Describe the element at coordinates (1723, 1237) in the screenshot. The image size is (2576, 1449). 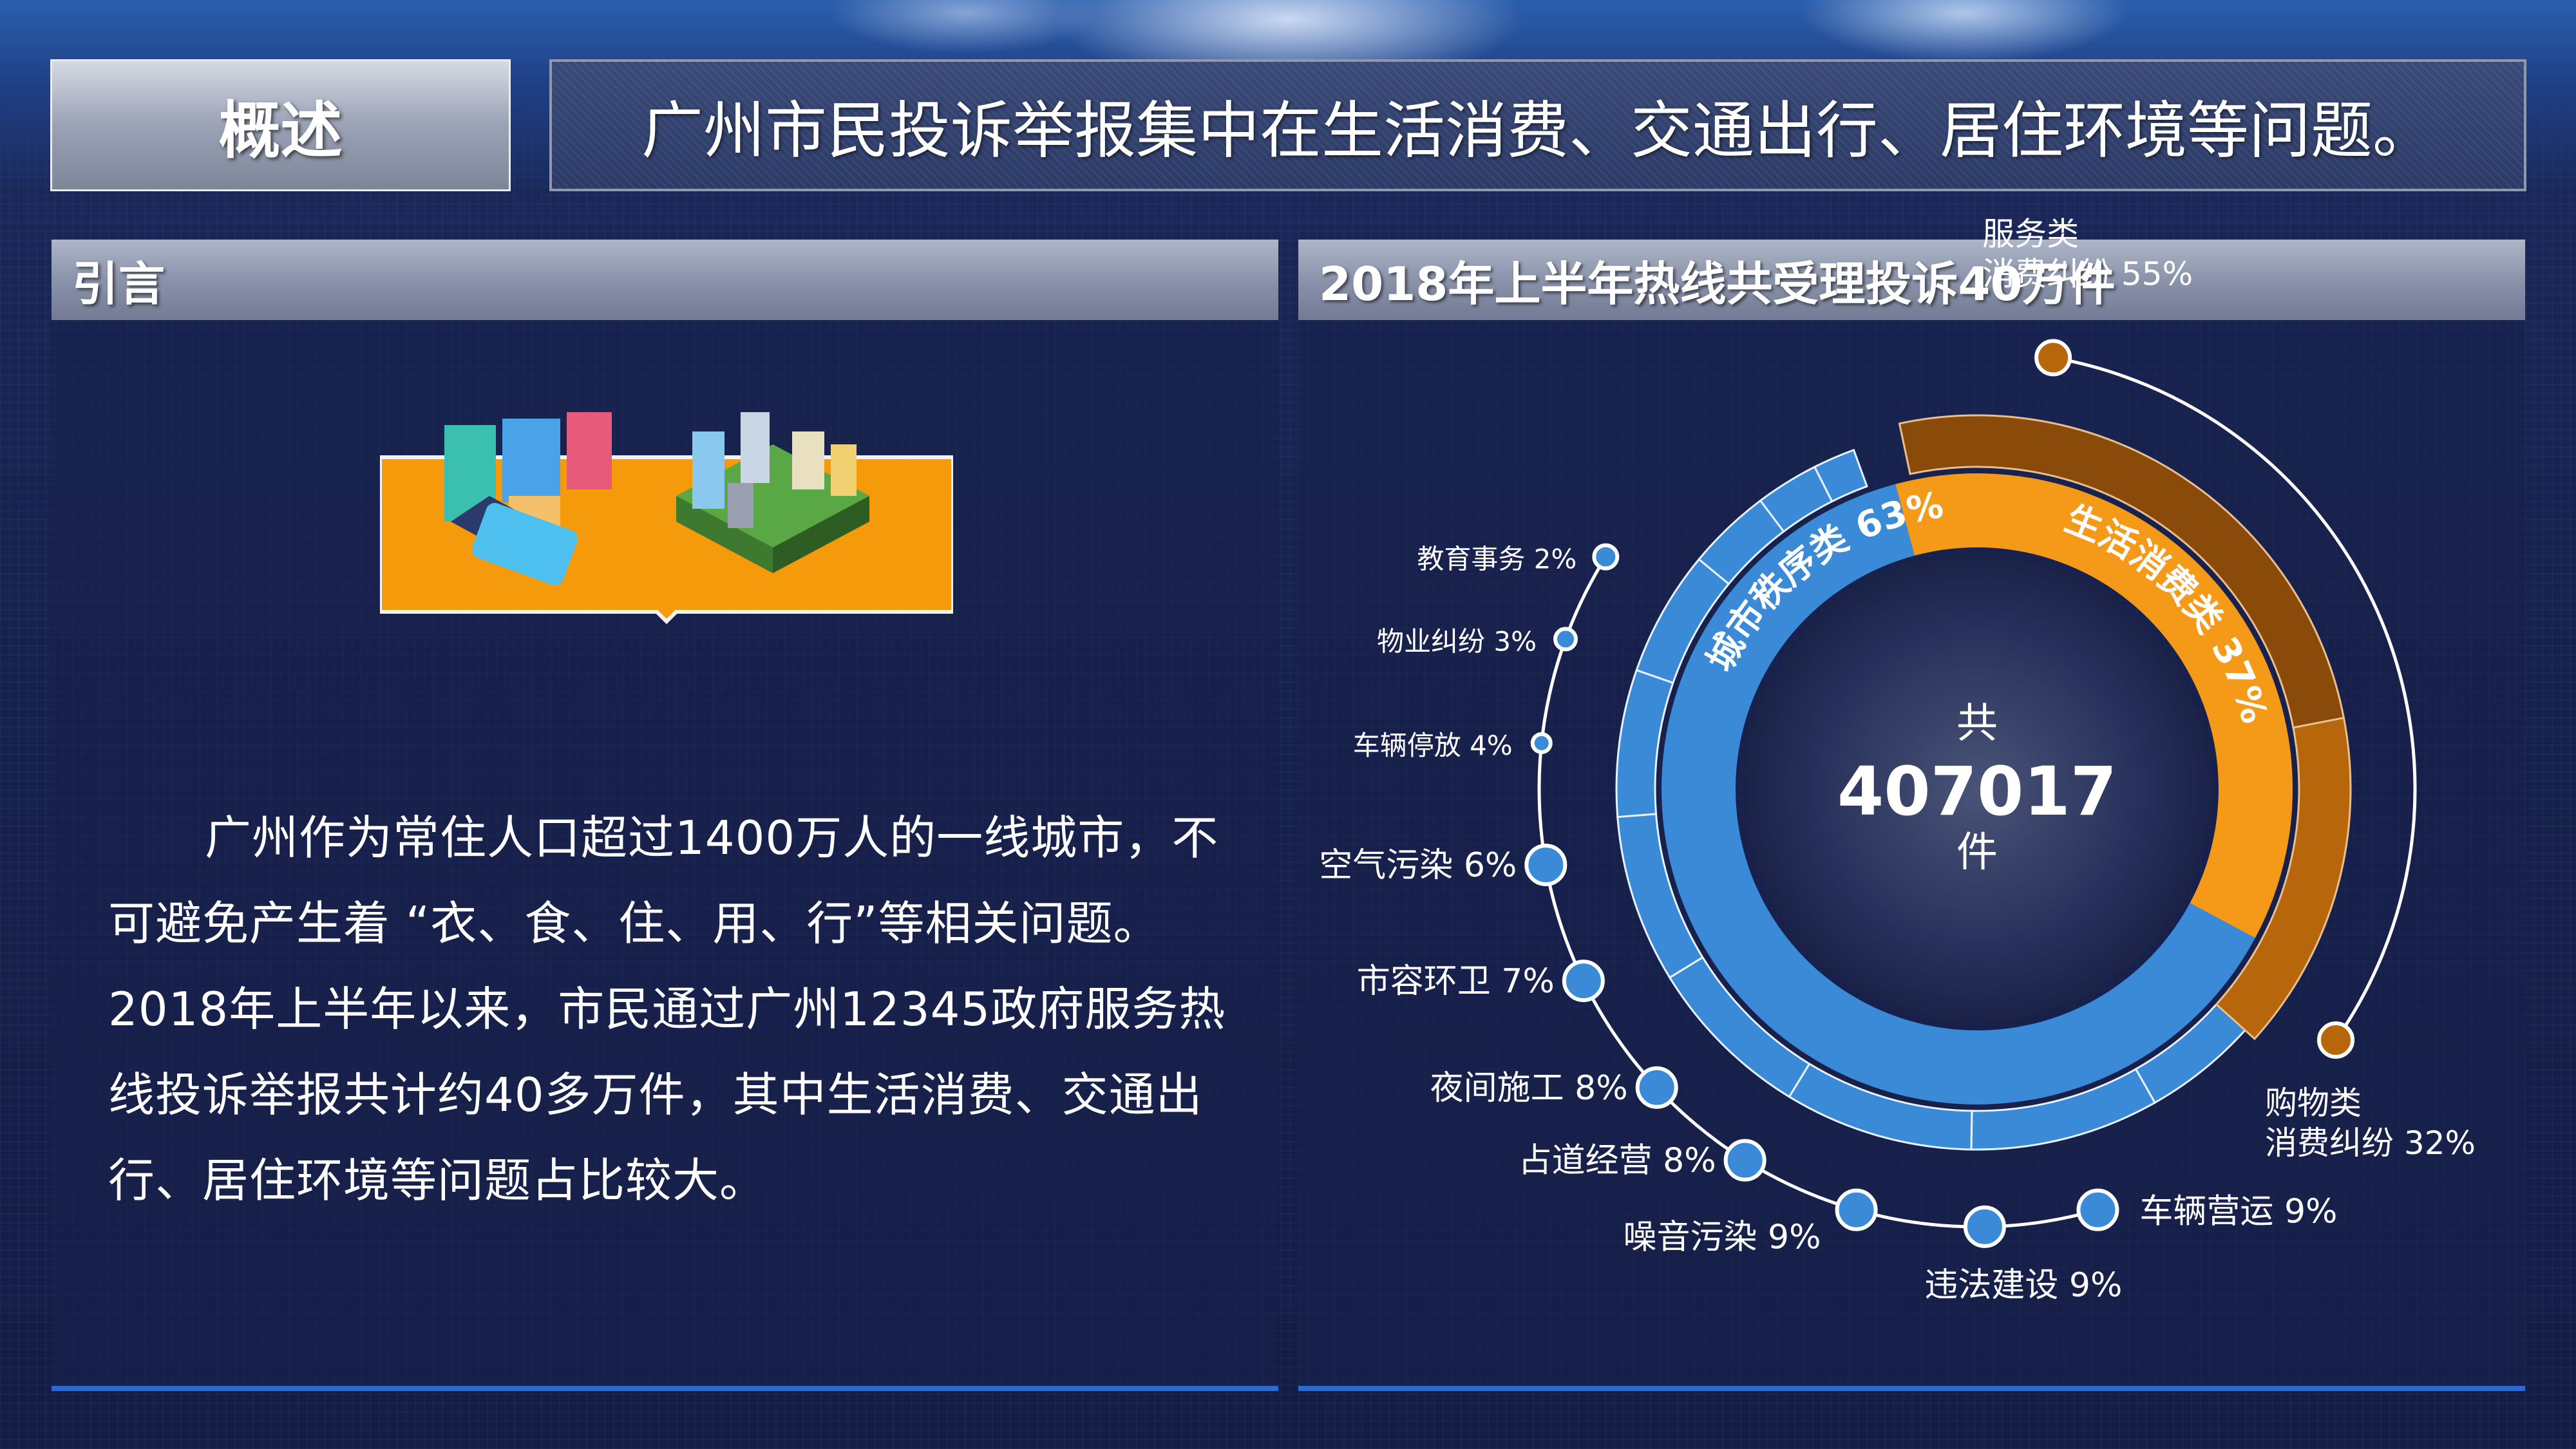
I see `order-label-3: 噪音污染 9%` at that location.